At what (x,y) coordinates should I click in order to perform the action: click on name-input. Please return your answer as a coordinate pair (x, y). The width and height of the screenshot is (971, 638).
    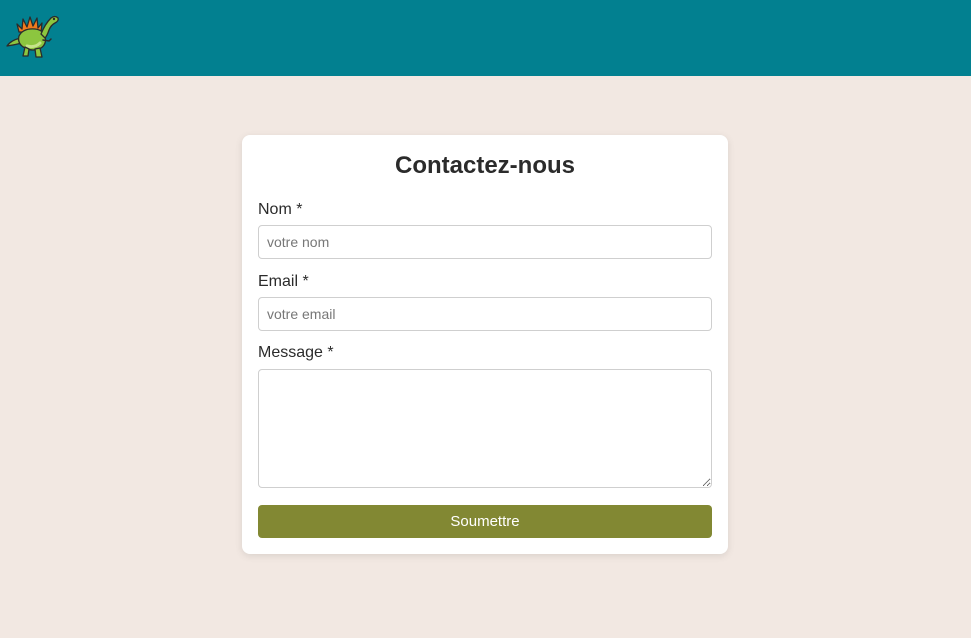
    Looking at the image, I should click on (485, 242).